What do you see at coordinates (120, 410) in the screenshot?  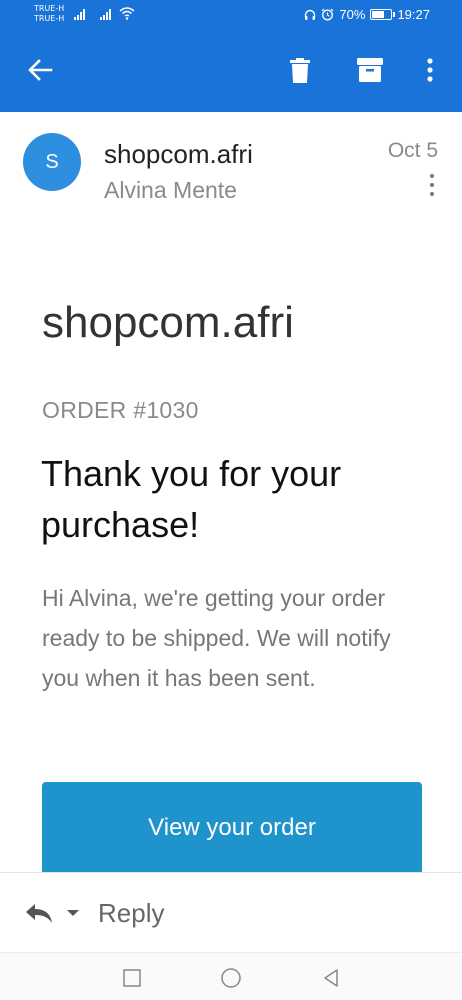 I see `order-number: ORDER #1030` at bounding box center [120, 410].